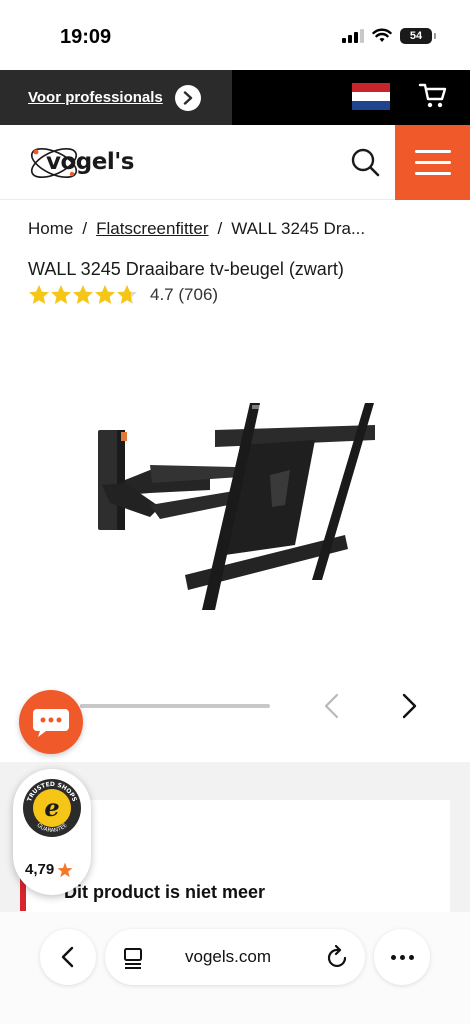  I want to click on trusted-shops-score-value: 4,79, so click(40, 869).